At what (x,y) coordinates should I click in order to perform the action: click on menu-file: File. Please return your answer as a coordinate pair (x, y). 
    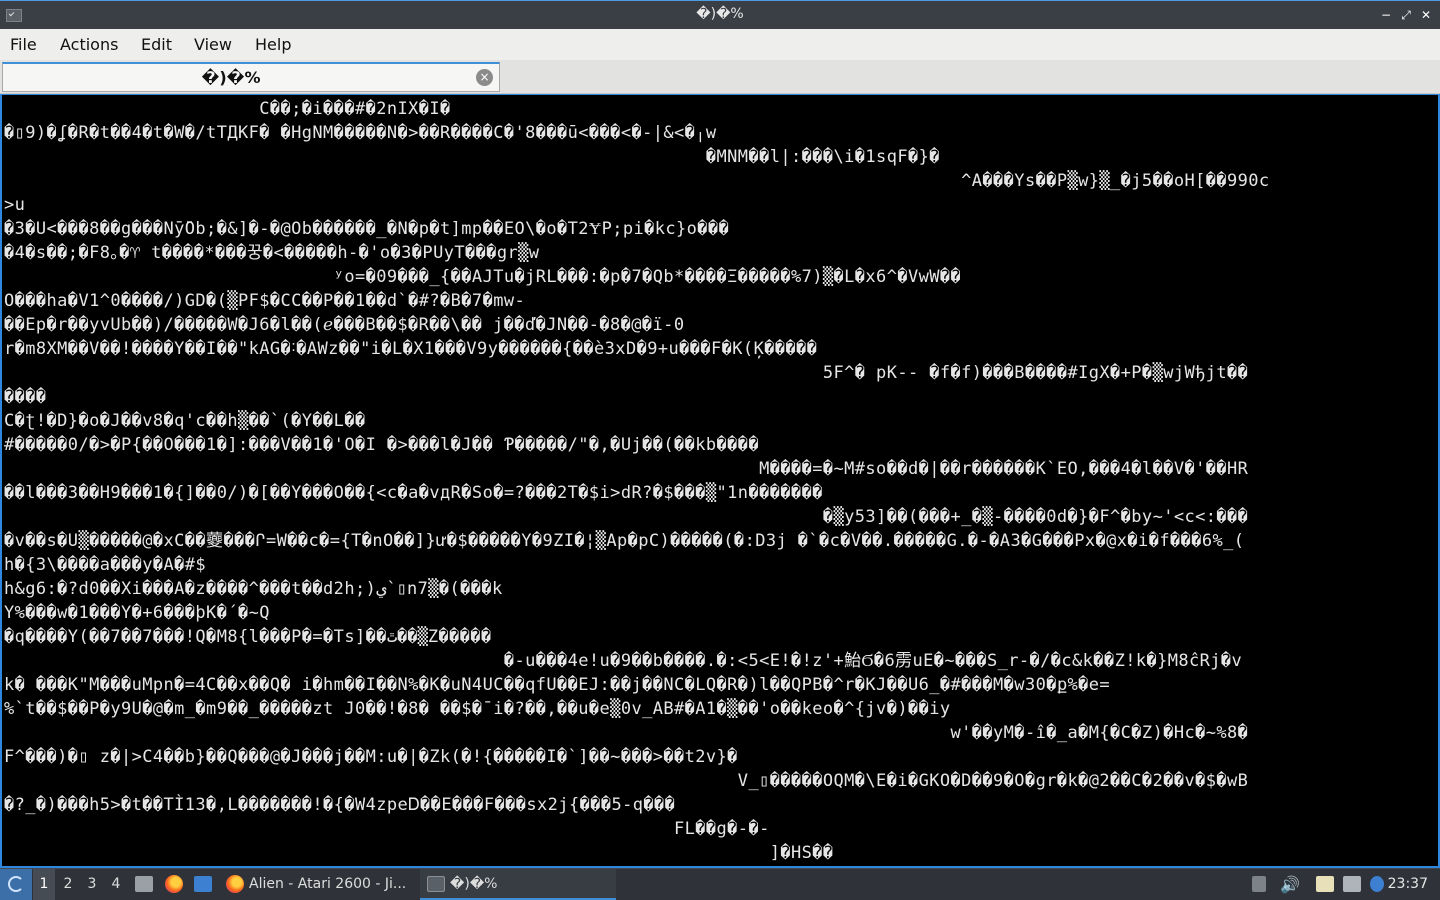
    Looking at the image, I should click on (23, 44).